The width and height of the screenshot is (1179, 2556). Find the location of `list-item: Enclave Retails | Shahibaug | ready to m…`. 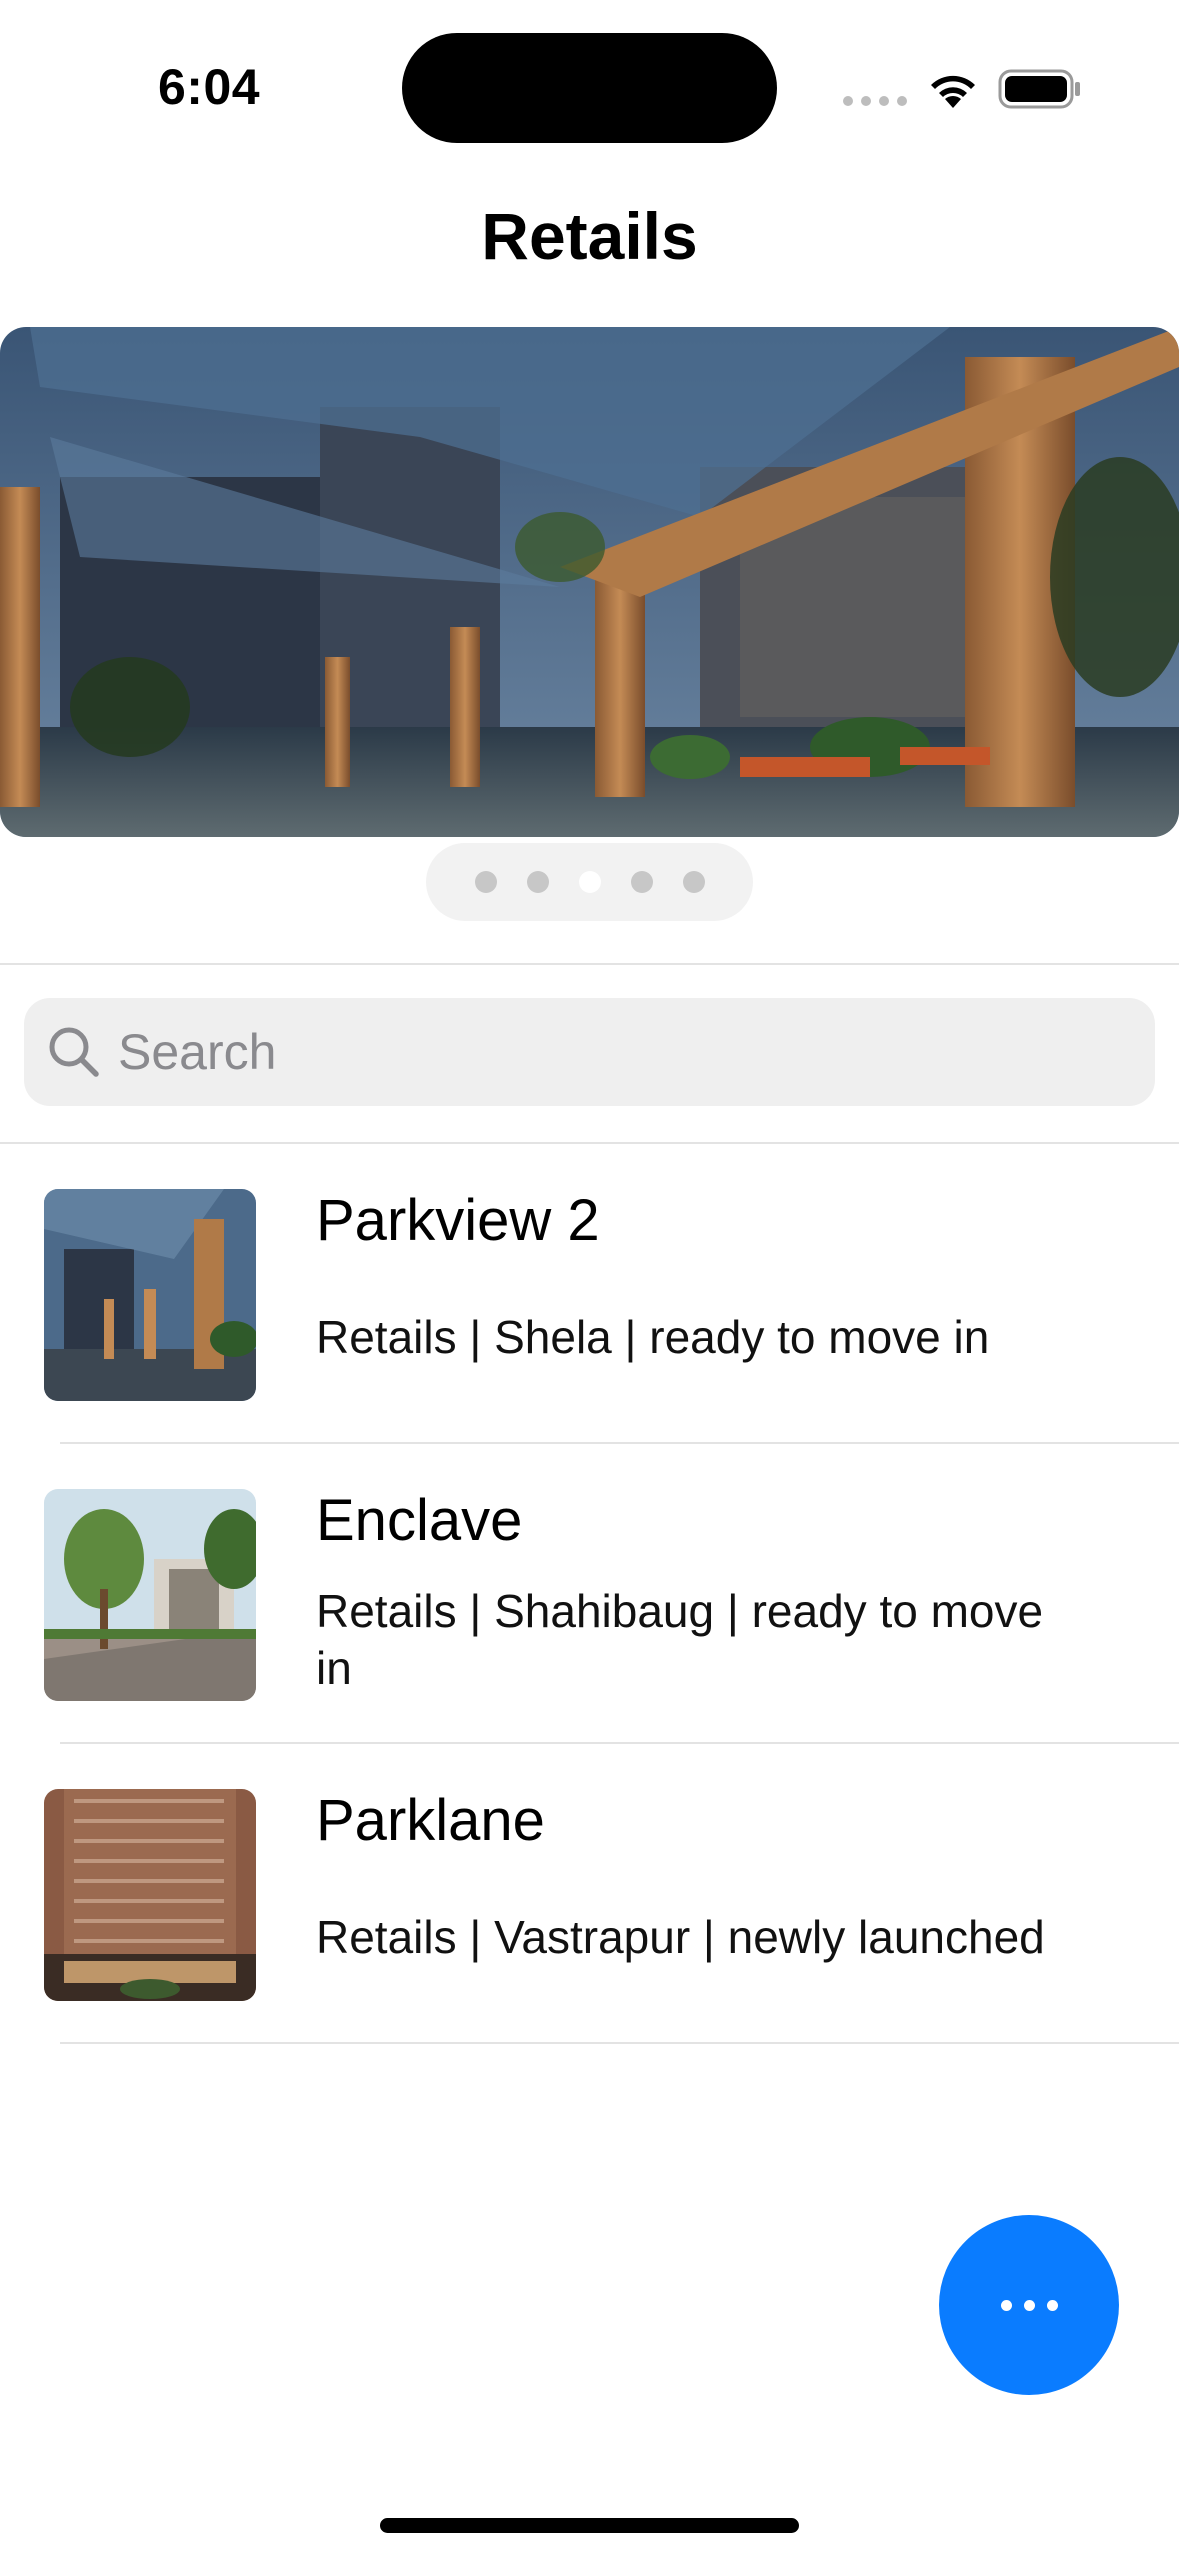

list-item: Enclave Retails | Shahibaug | ready to m… is located at coordinates (589, 1595).